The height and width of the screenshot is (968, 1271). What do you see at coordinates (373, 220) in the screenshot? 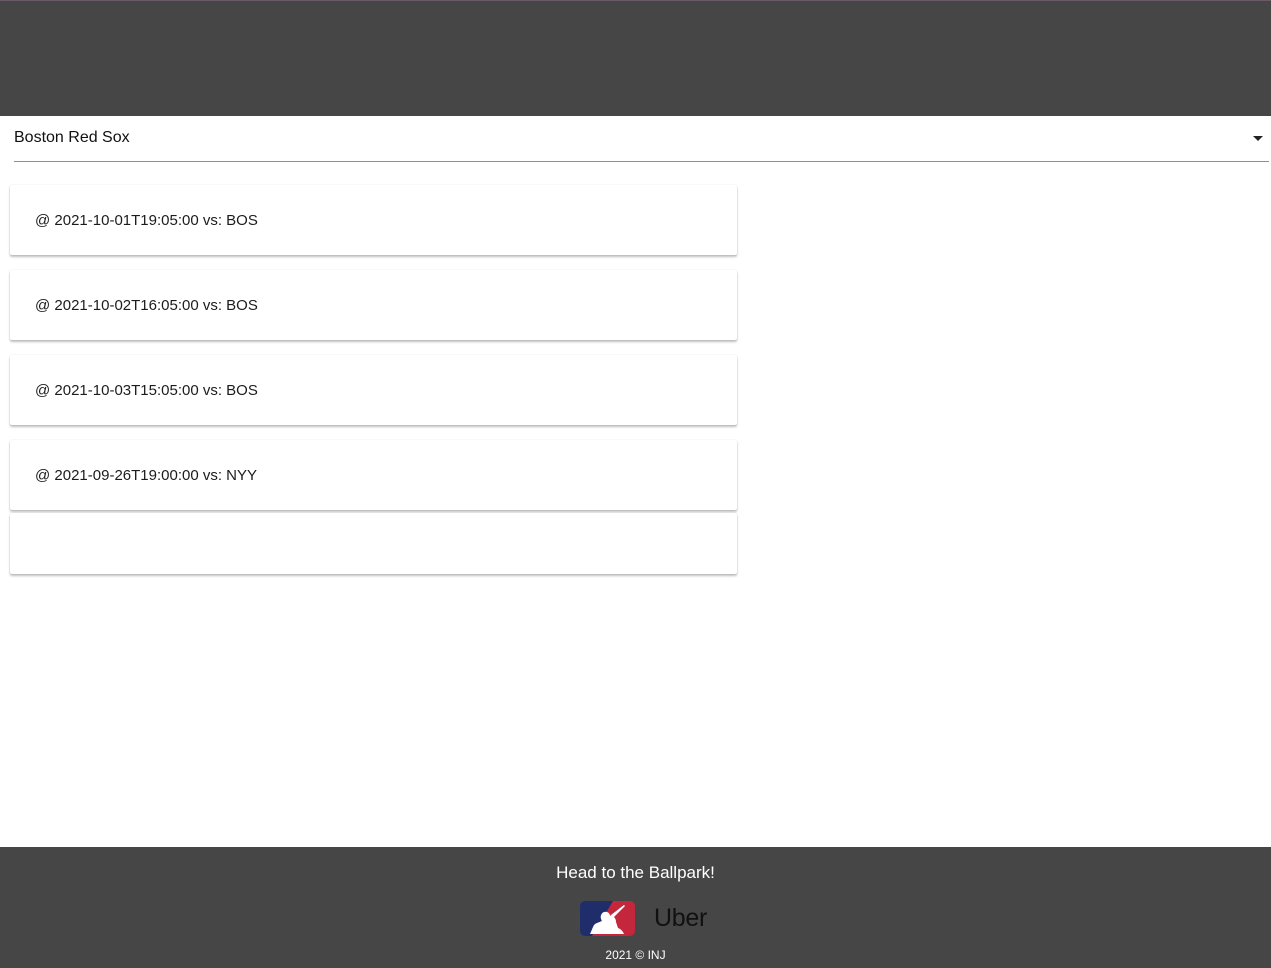
I see `game-card: @ 2021-10-01T19:05:00 vs: BOS` at bounding box center [373, 220].